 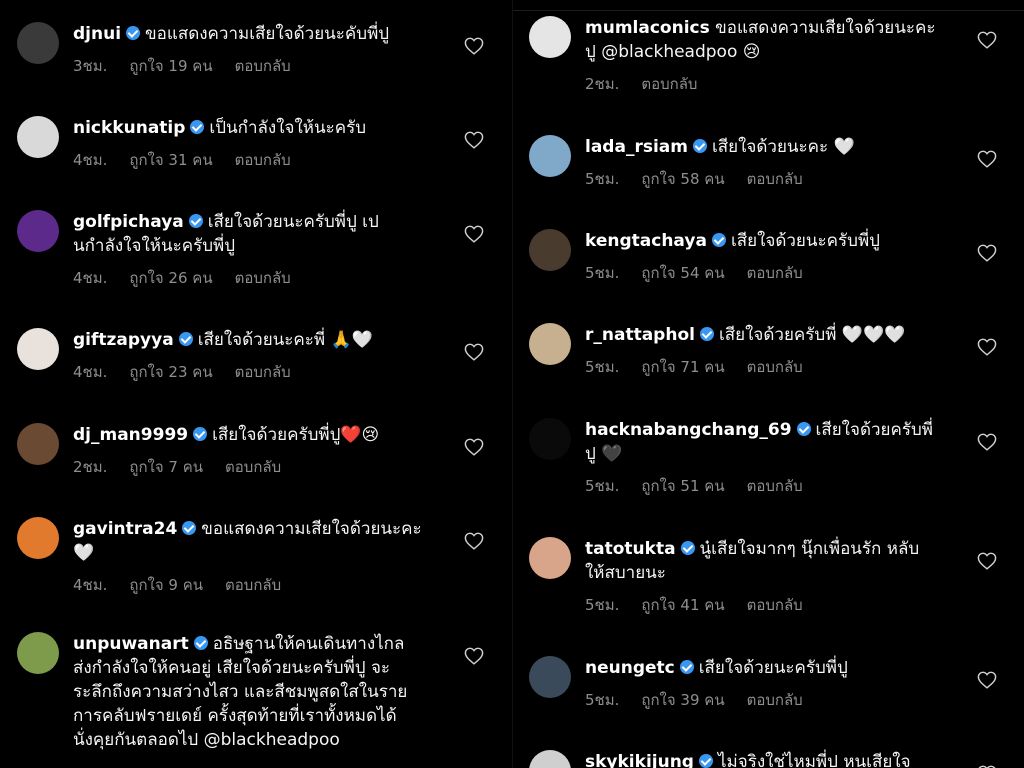 What do you see at coordinates (630, 668) in the screenshot?
I see `username-link: neungetc` at bounding box center [630, 668].